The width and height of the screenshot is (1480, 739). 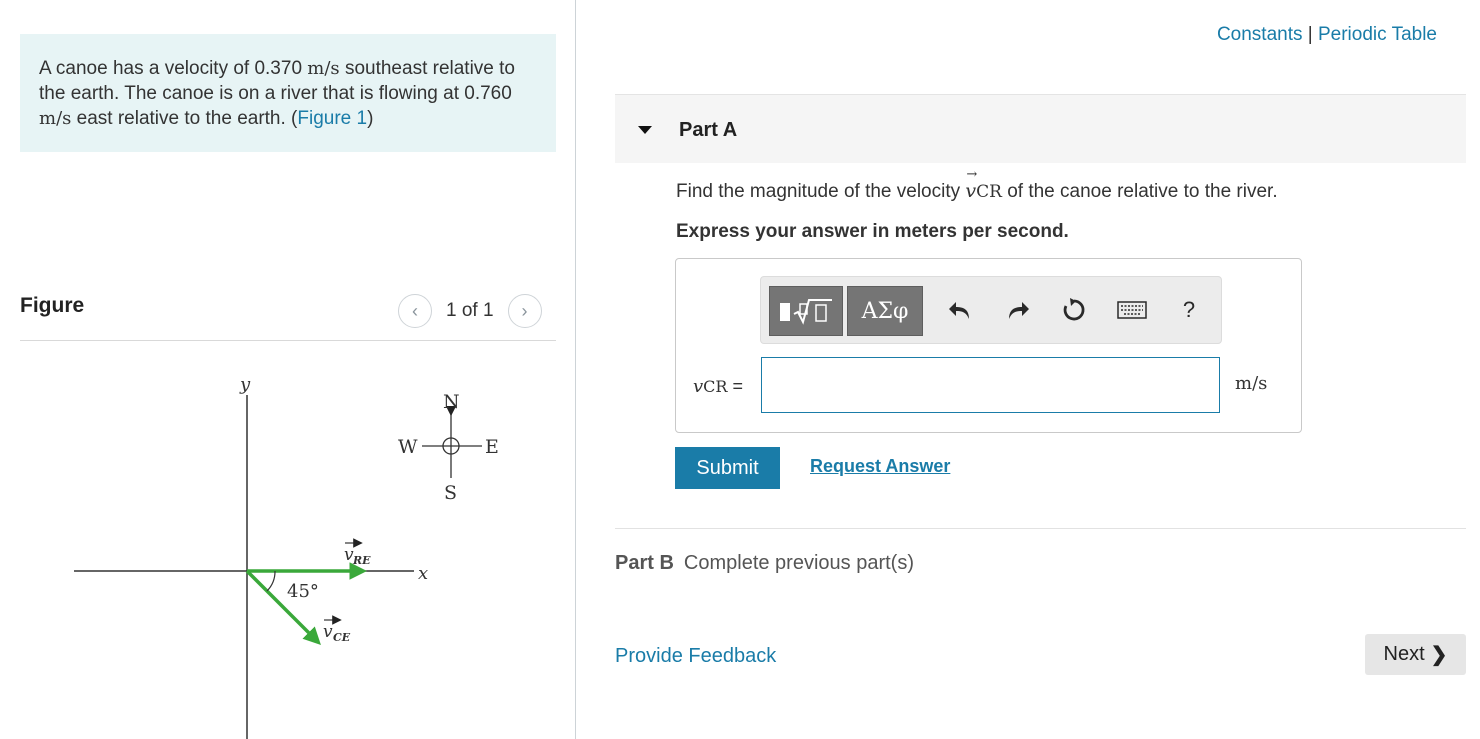 I want to click on problem-text-3: east relative to the earth. (, so click(x=184, y=118).